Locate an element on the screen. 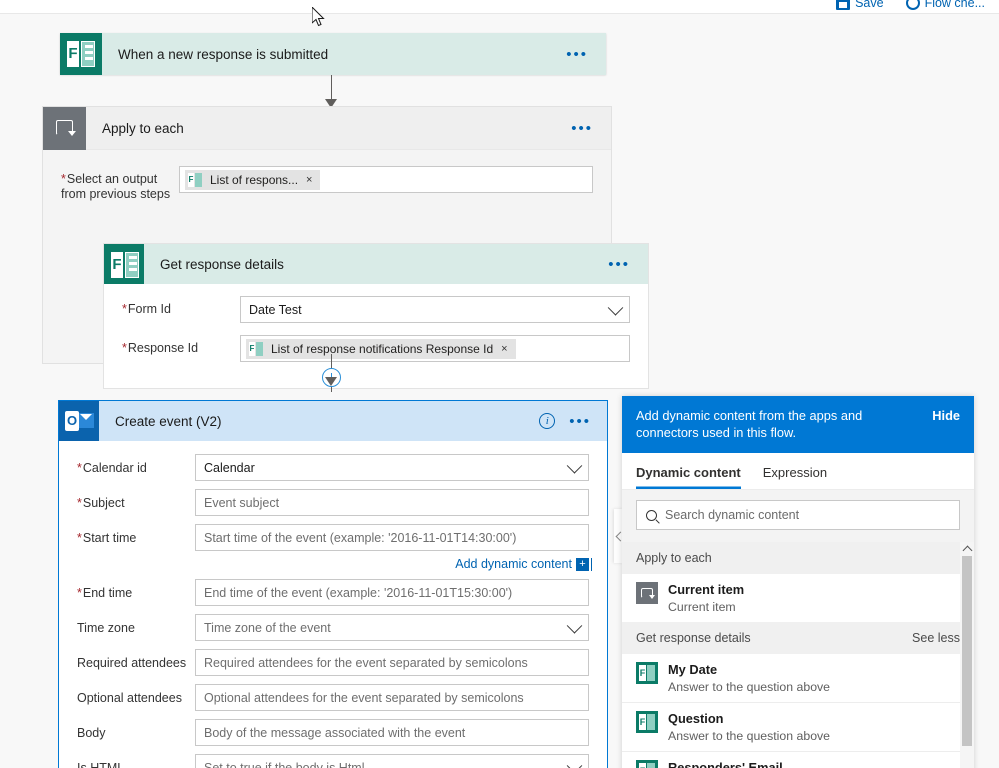 The image size is (999, 768). tab-dynamic-content: Dynamic content is located at coordinates (688, 471).